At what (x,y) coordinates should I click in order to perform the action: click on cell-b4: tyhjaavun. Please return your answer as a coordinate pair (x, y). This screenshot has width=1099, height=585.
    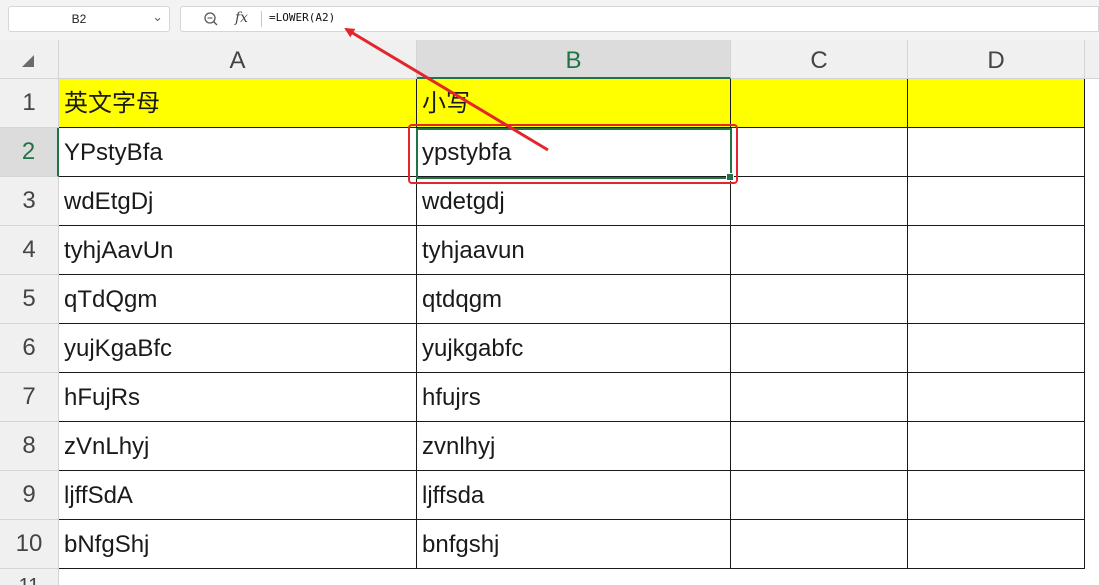
    Looking at the image, I should click on (574, 250).